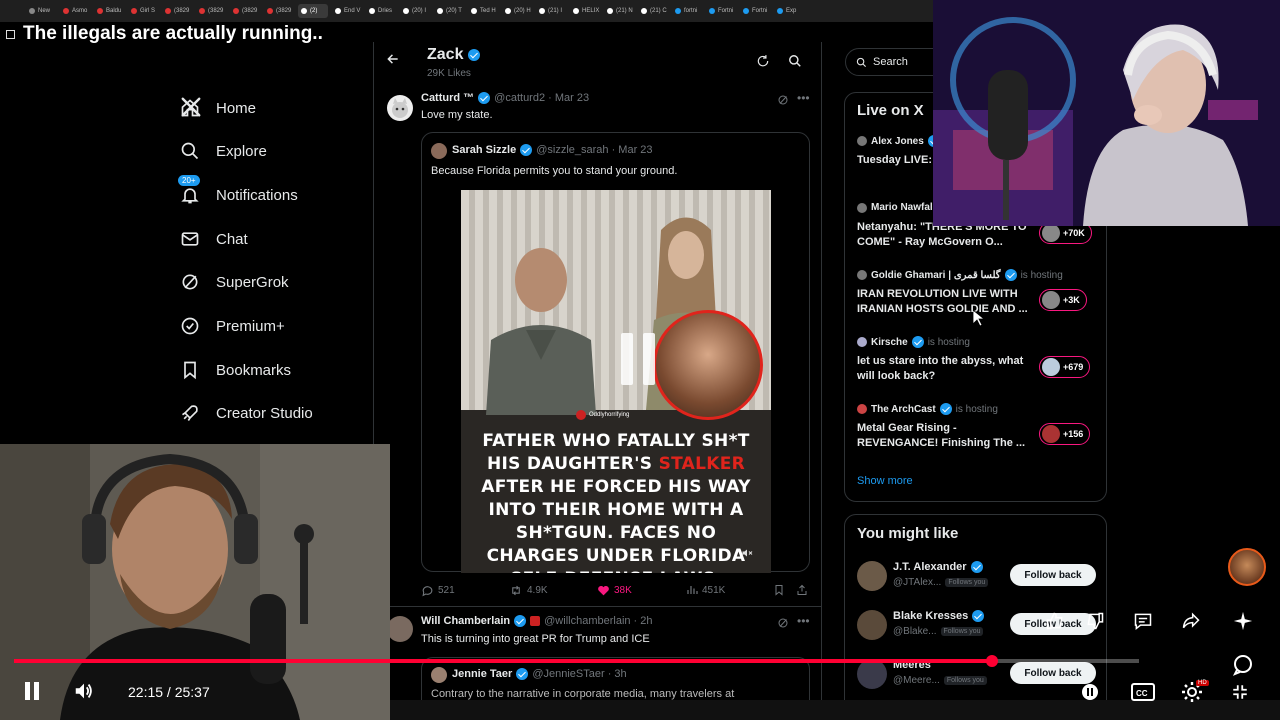 The width and height of the screenshot is (1280, 720). What do you see at coordinates (231, 326) in the screenshot?
I see `sidebar-item-premium: Premium+` at bounding box center [231, 326].